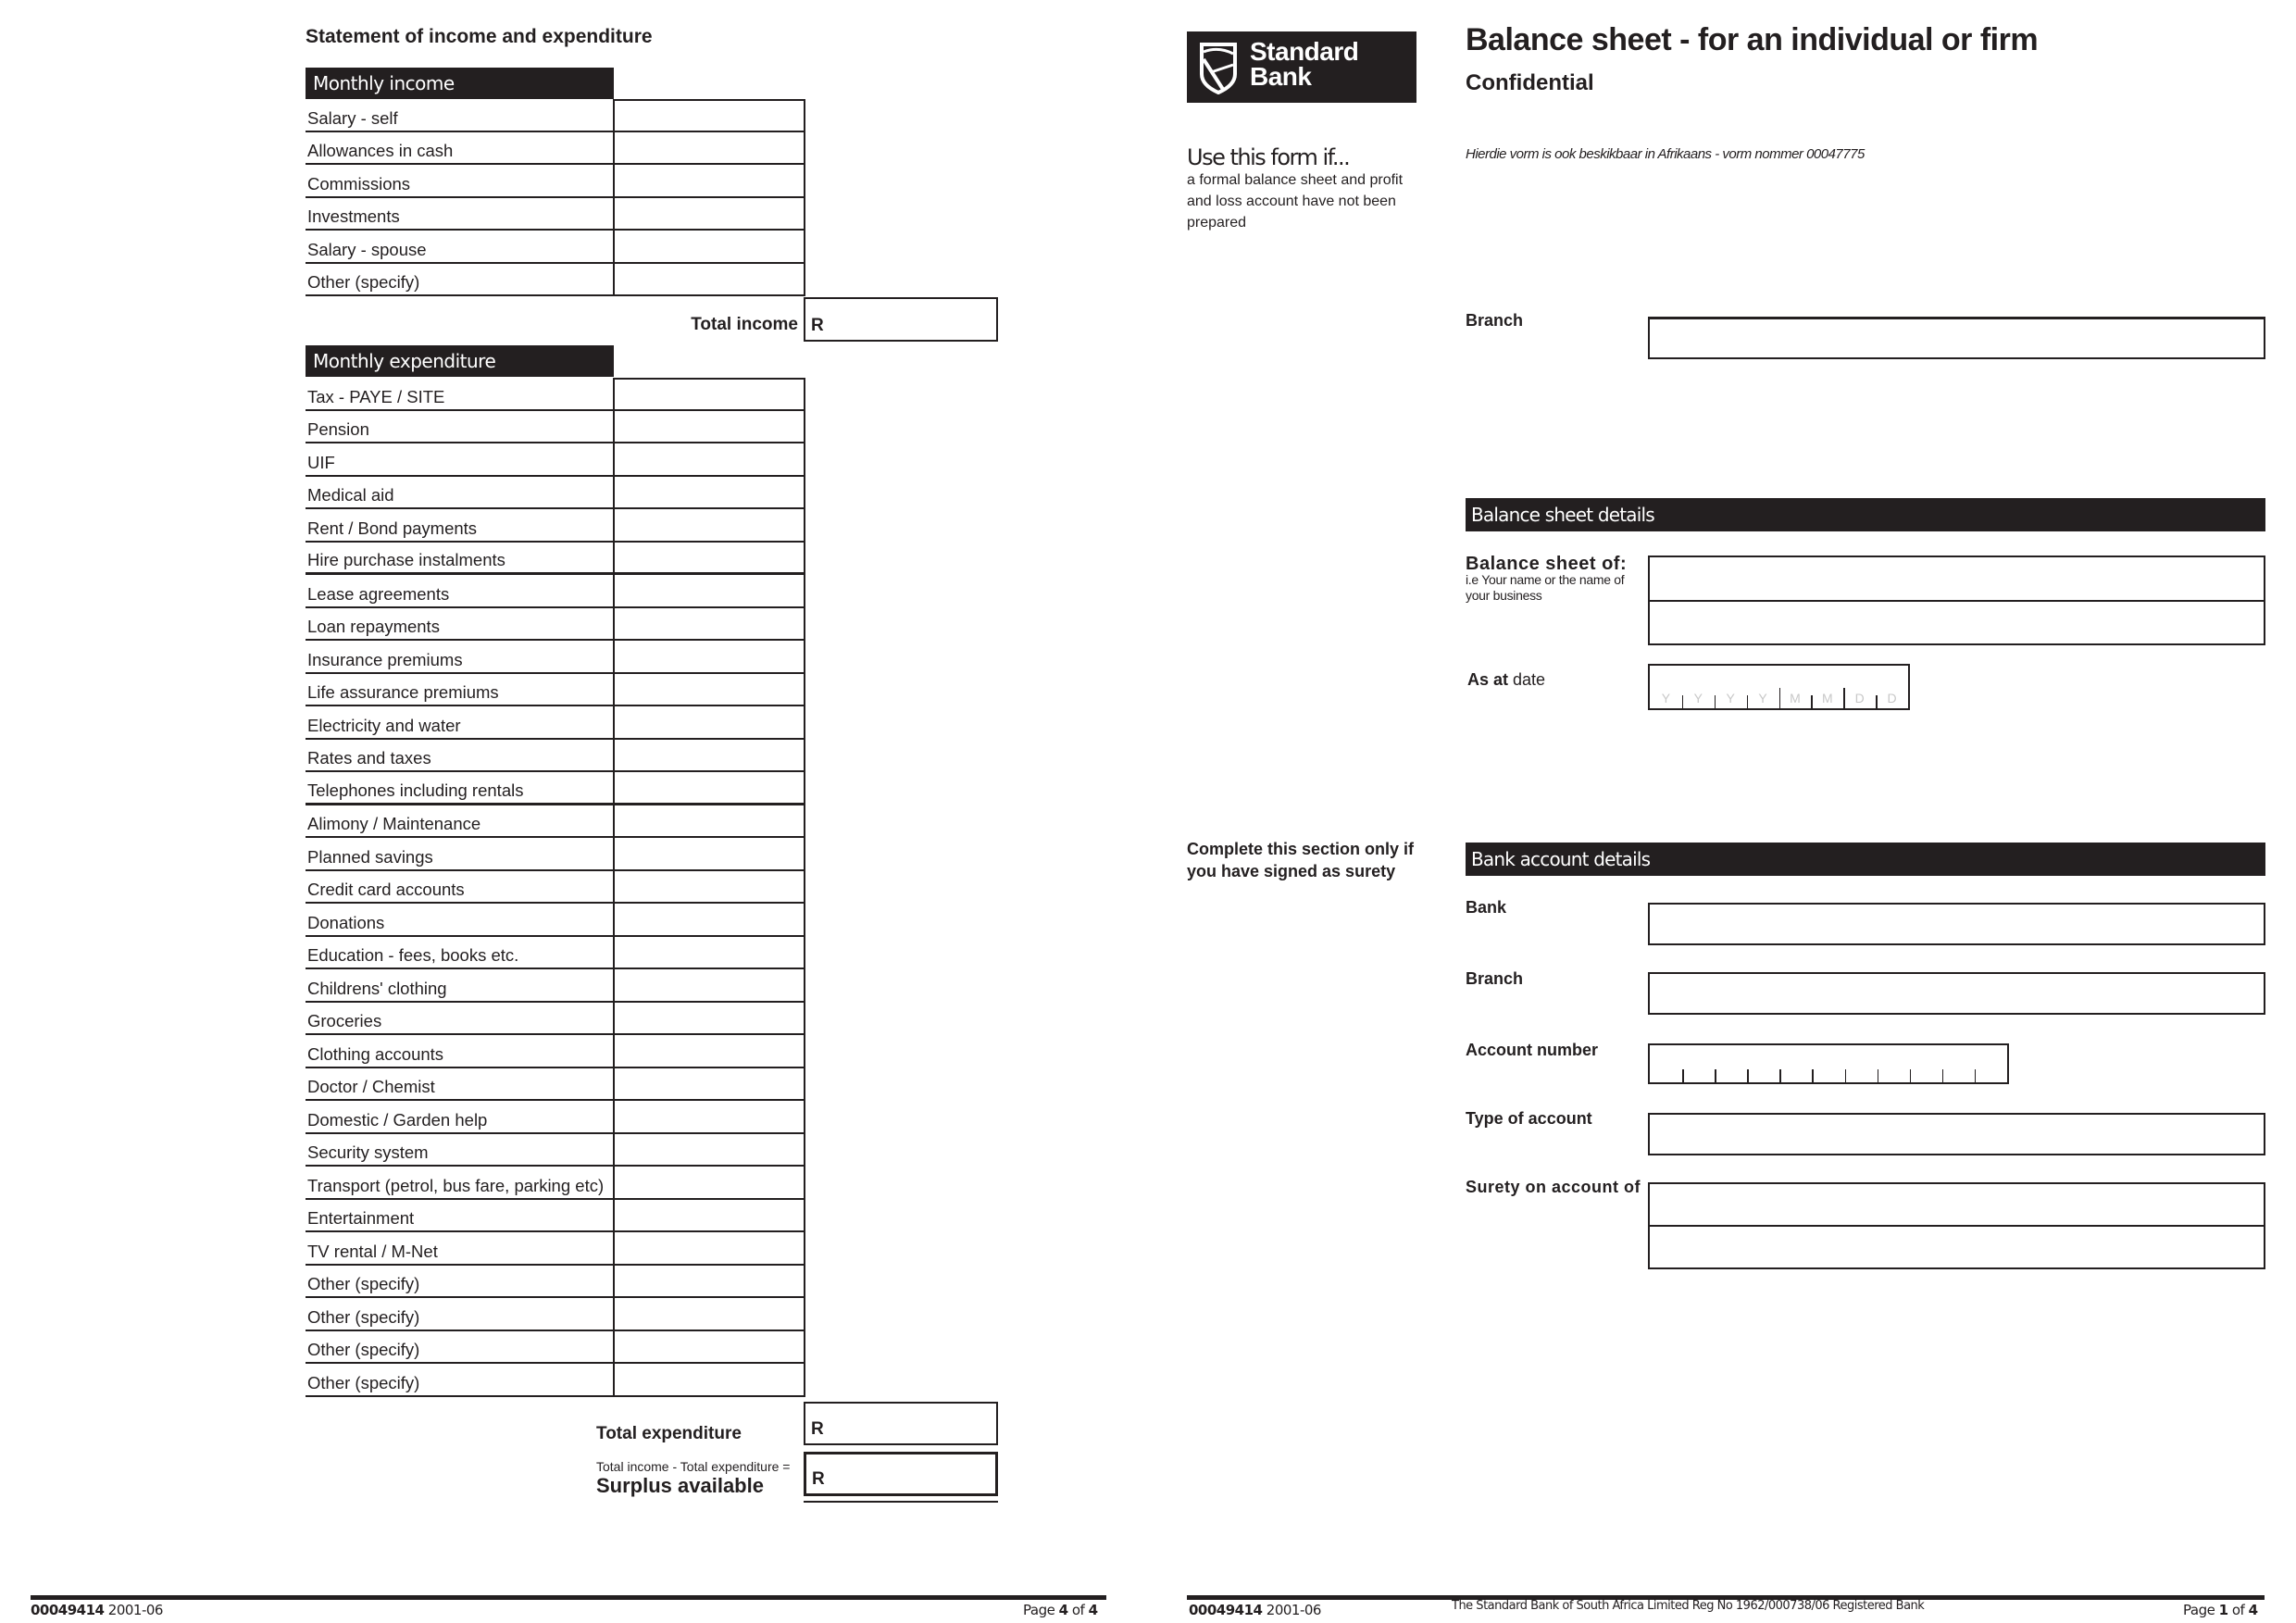 Image resolution: width=2296 pixels, height=1623 pixels. Describe the element at coordinates (555, 558) in the screenshot. I see `form-row: Hire purchase instalments` at that location.